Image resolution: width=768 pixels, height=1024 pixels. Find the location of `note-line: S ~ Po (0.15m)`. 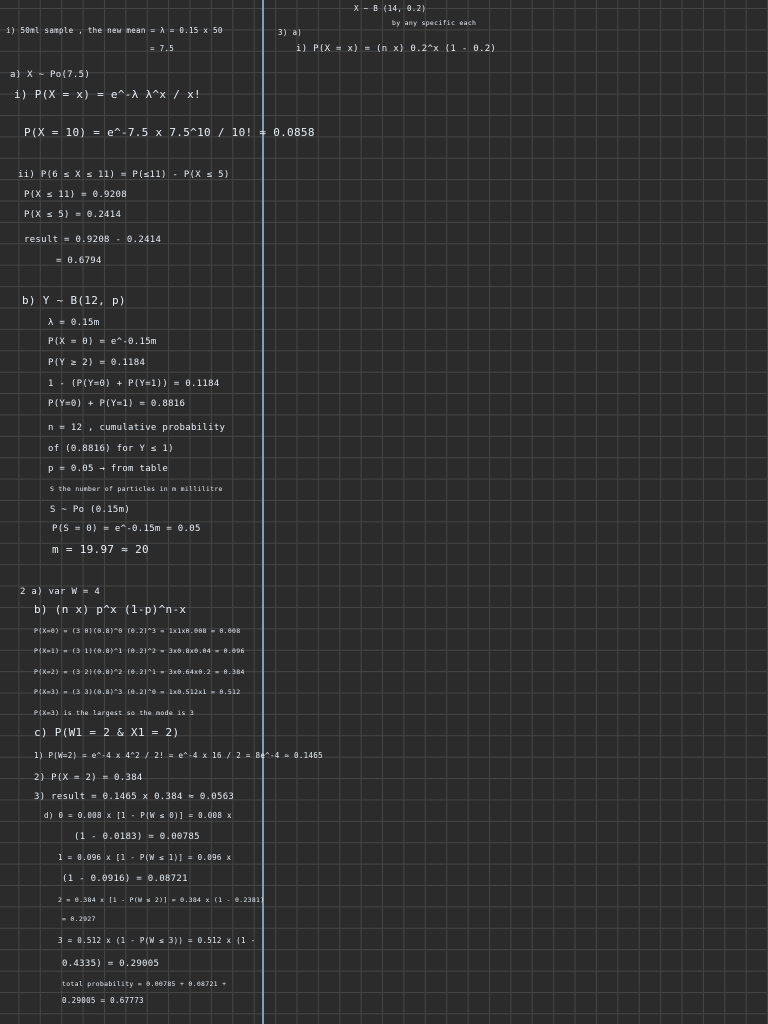

note-line: S ~ Po (0.15m) is located at coordinates (90, 510).